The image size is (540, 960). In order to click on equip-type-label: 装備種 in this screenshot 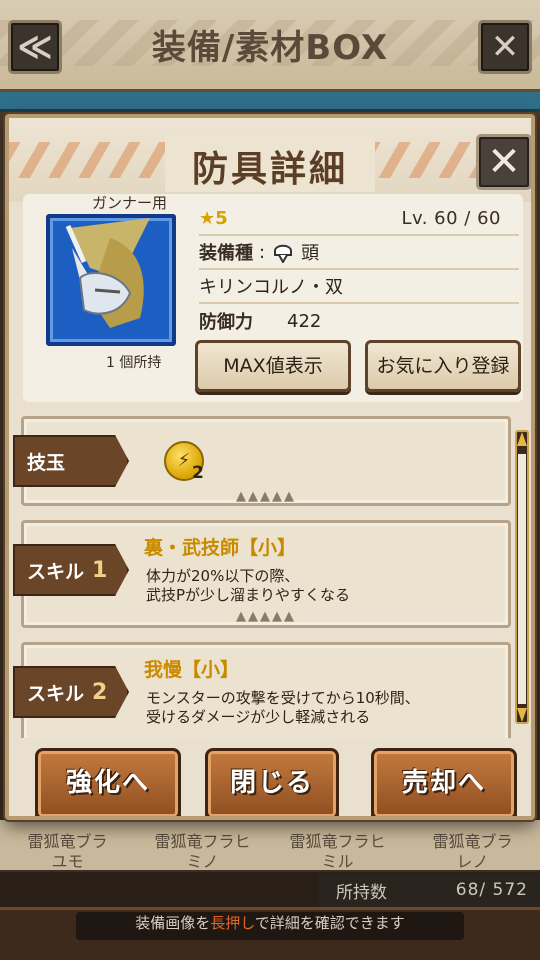, I will do `click(226, 253)`.